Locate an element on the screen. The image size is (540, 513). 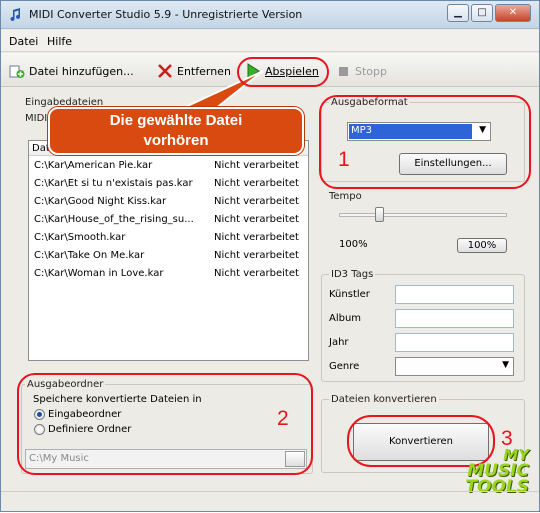
genre-select: ▼ is located at coordinates (454, 366).